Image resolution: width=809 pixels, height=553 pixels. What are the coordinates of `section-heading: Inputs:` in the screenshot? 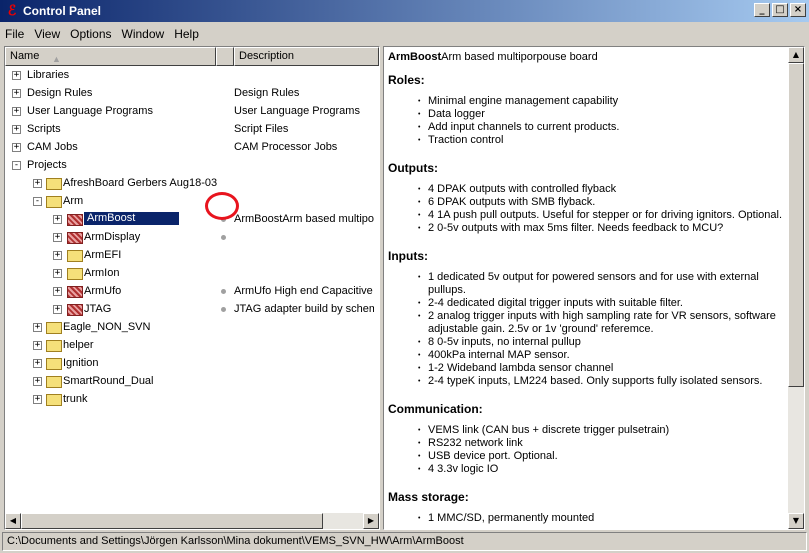 It's located at (408, 256).